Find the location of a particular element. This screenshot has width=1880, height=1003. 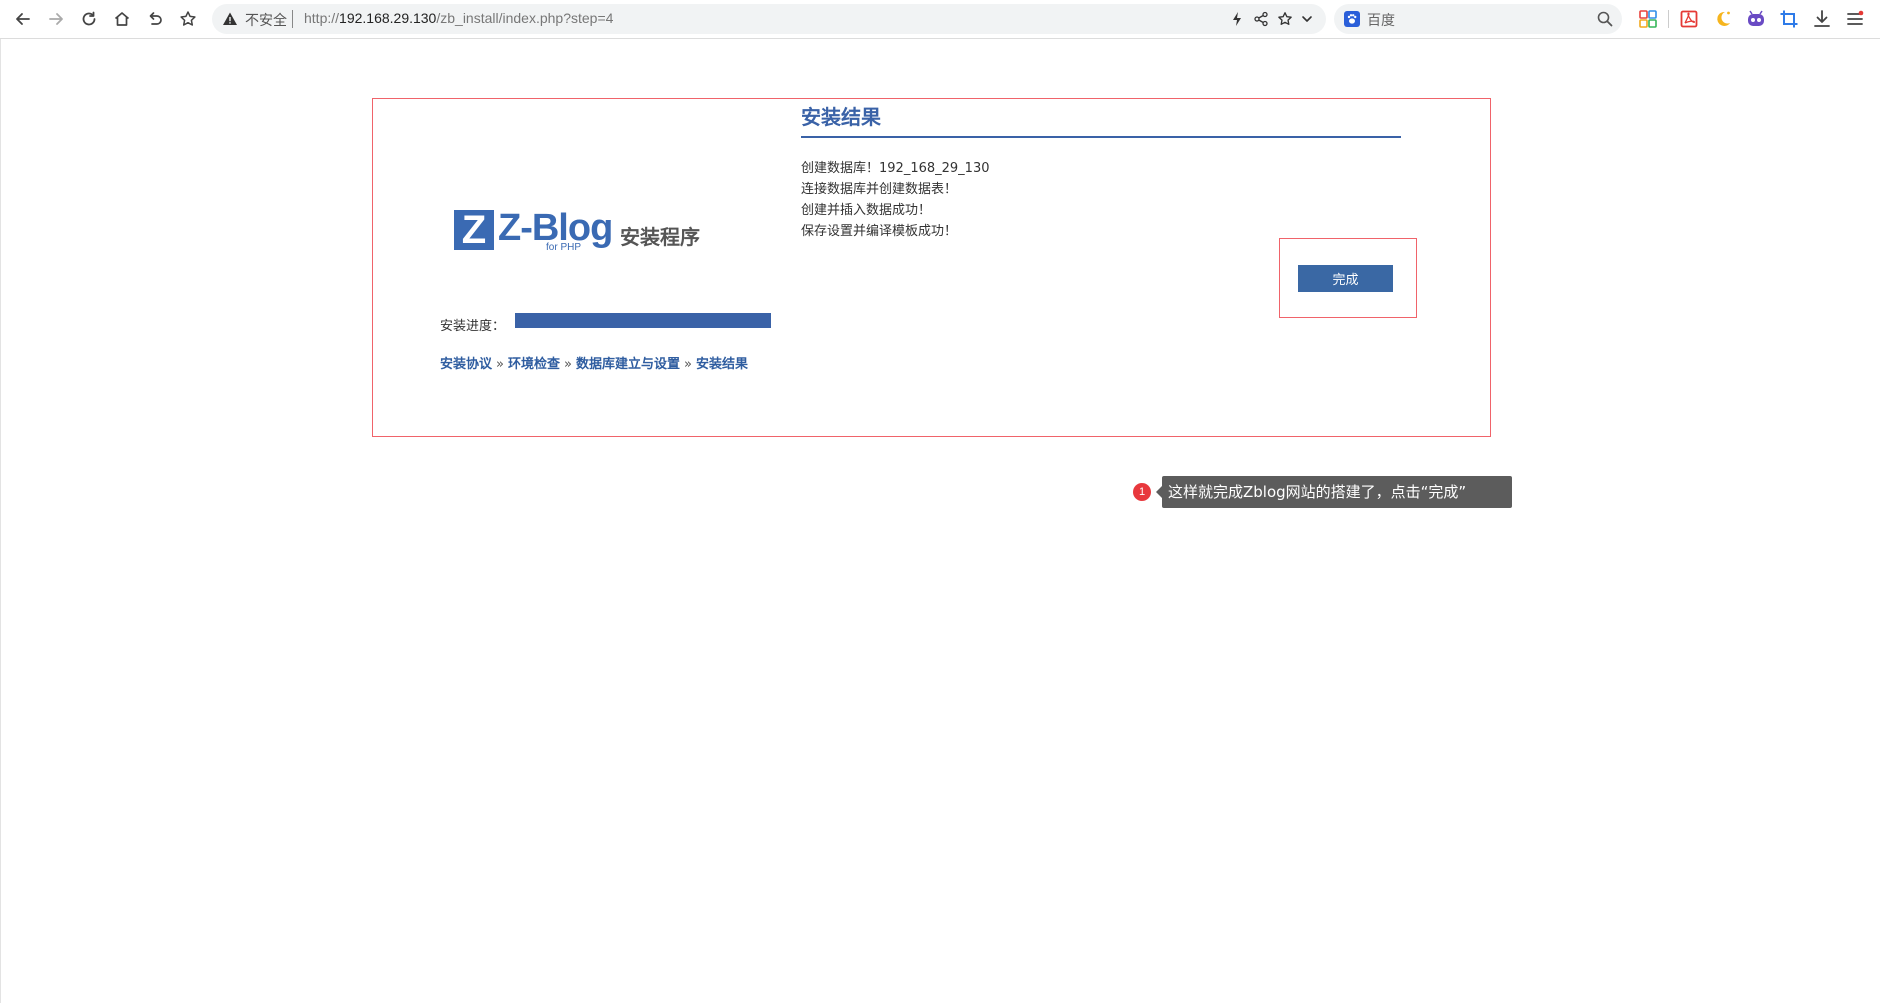

pdf-icon is located at coordinates (1689, 19).